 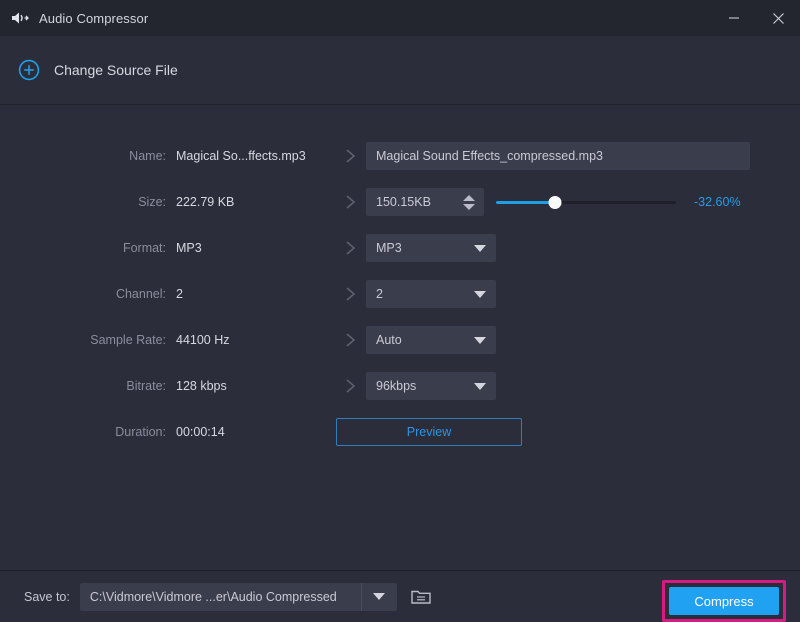 I want to click on minimize-button, so click(x=734, y=18).